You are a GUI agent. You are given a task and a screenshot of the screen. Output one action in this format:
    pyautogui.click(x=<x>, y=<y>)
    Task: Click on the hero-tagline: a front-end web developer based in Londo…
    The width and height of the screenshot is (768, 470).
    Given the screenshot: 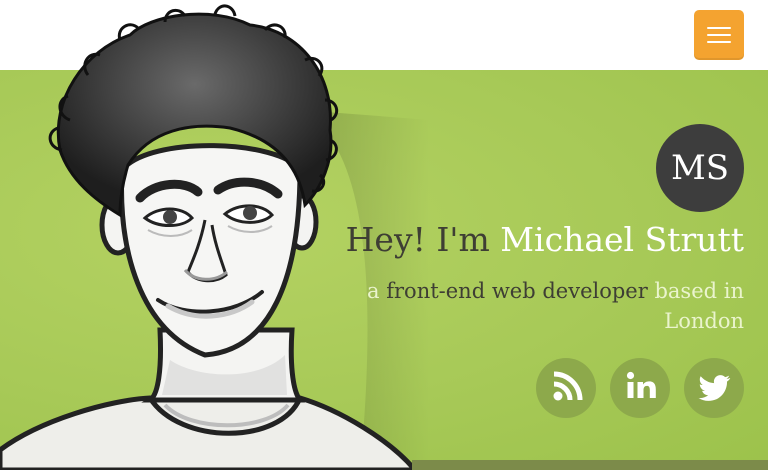 What is the action you would take?
    pyautogui.click(x=554, y=306)
    